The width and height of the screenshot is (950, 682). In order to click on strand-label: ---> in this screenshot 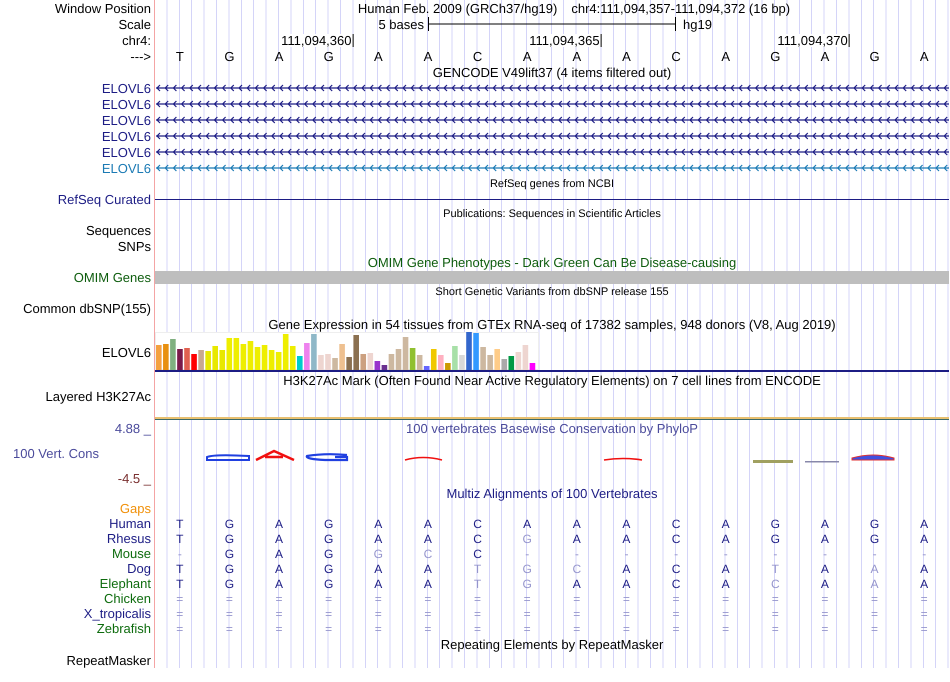, I will do `click(140, 56)`.